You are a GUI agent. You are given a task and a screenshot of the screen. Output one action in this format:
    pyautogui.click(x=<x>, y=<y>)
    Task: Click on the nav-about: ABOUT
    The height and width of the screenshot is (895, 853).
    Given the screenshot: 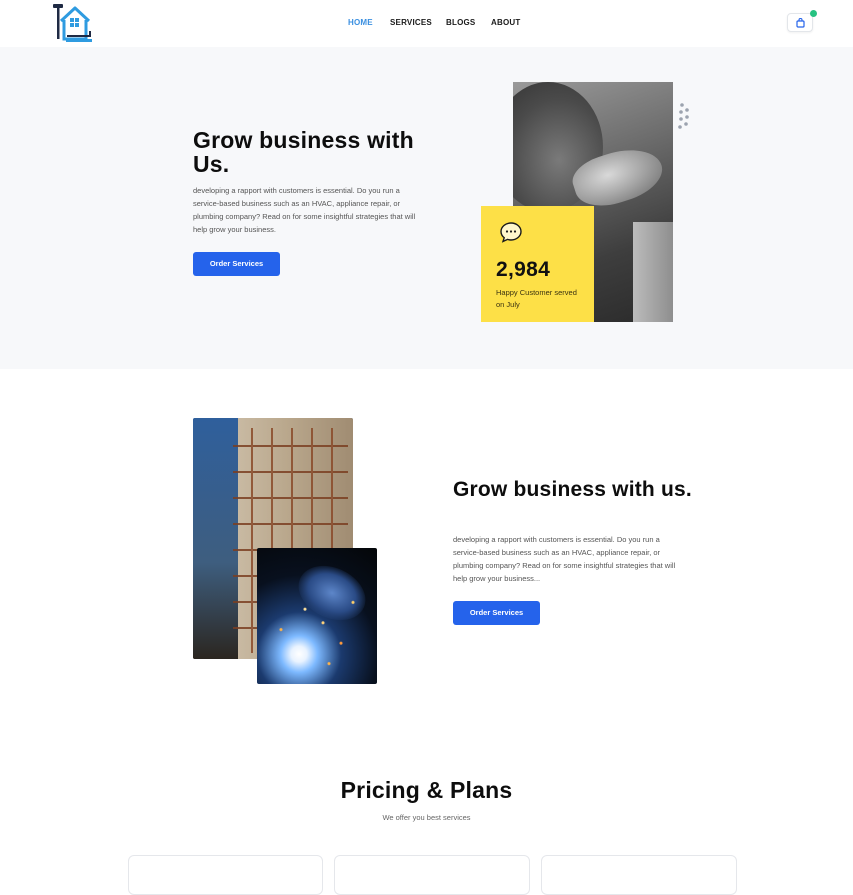 What is the action you would take?
    pyautogui.click(x=505, y=22)
    